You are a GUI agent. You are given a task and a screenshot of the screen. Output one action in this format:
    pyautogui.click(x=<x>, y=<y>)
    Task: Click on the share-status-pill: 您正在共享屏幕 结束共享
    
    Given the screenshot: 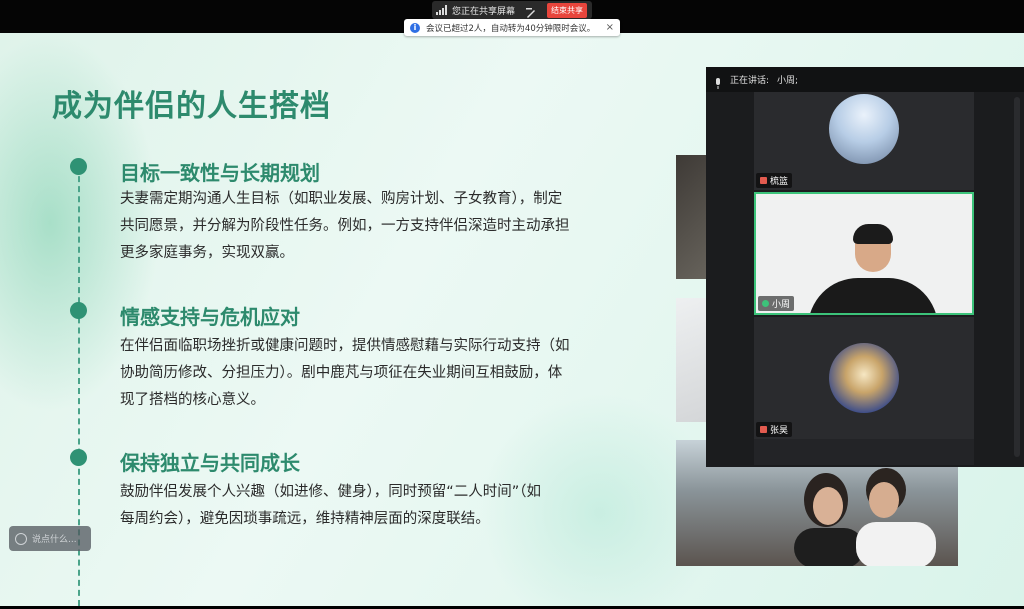 What is the action you would take?
    pyautogui.click(x=512, y=10)
    